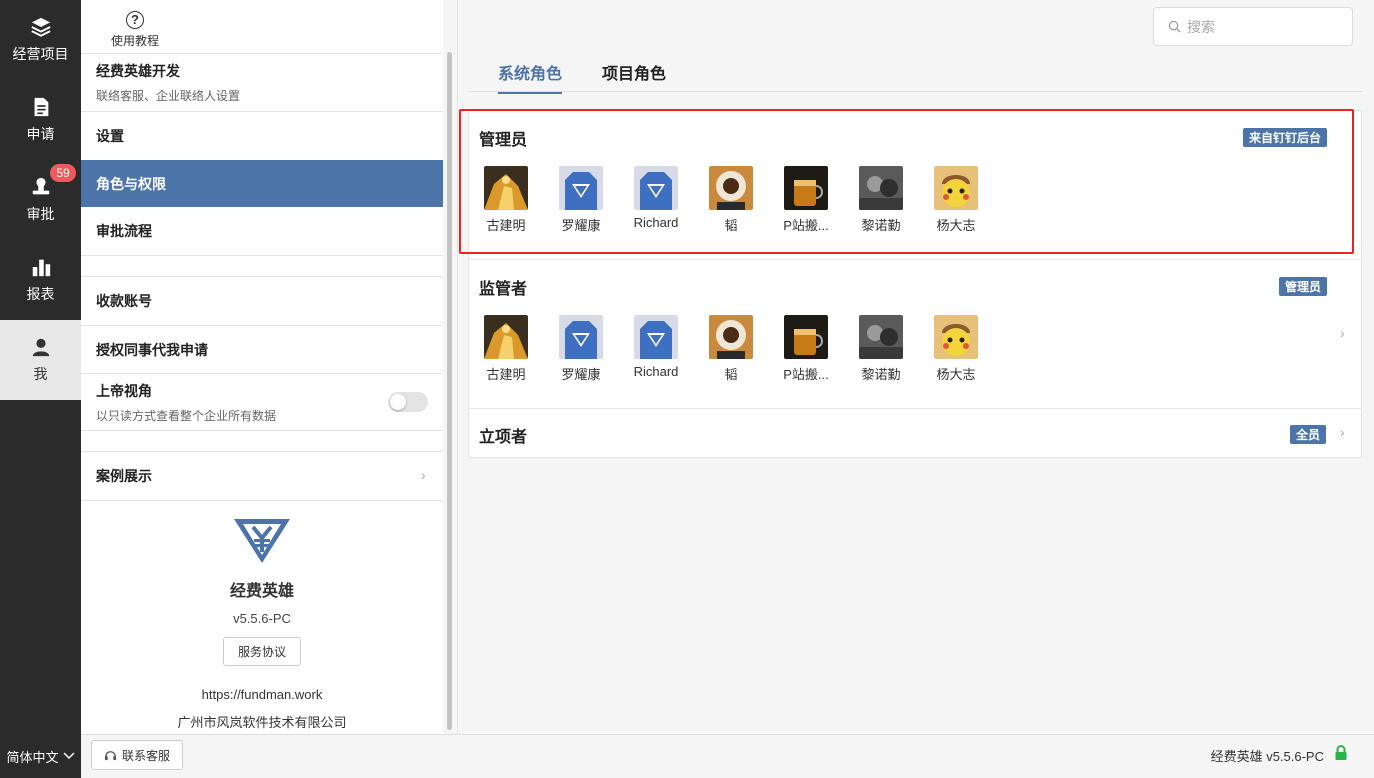  What do you see at coordinates (1341, 752) in the screenshot?
I see `lock-icon` at bounding box center [1341, 752].